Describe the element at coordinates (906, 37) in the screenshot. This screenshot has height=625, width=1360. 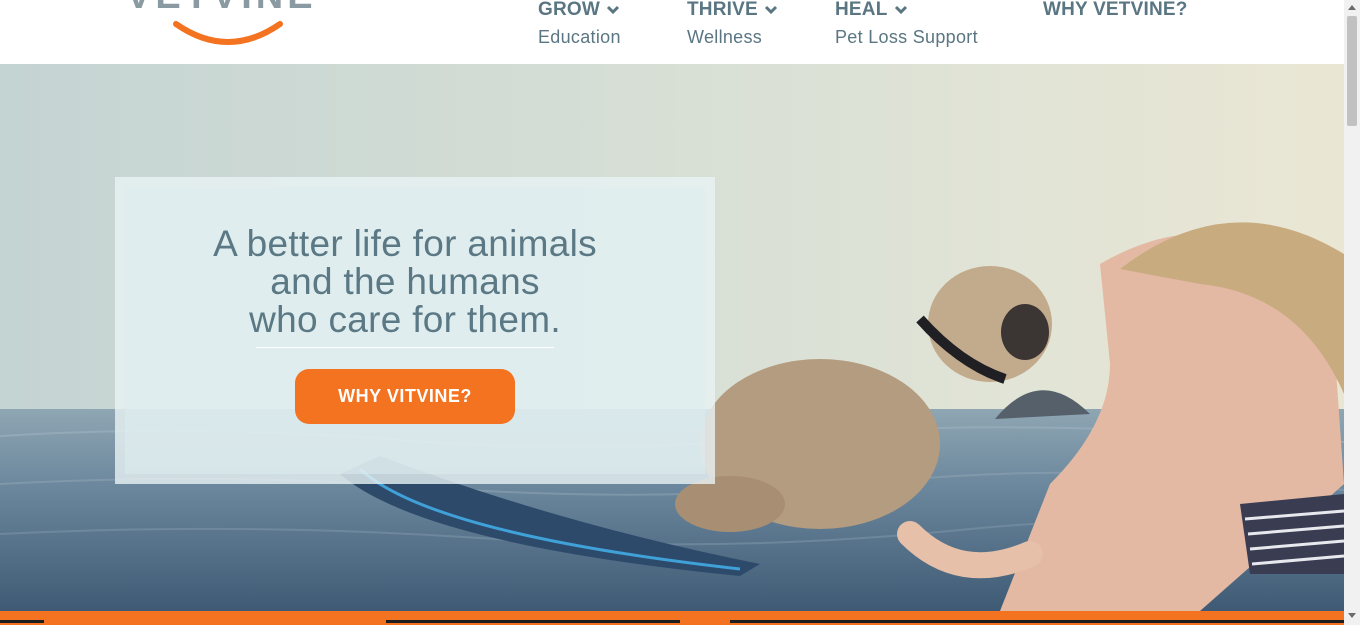
I see `nav-heal-subtitle: Pet Loss Support` at that location.